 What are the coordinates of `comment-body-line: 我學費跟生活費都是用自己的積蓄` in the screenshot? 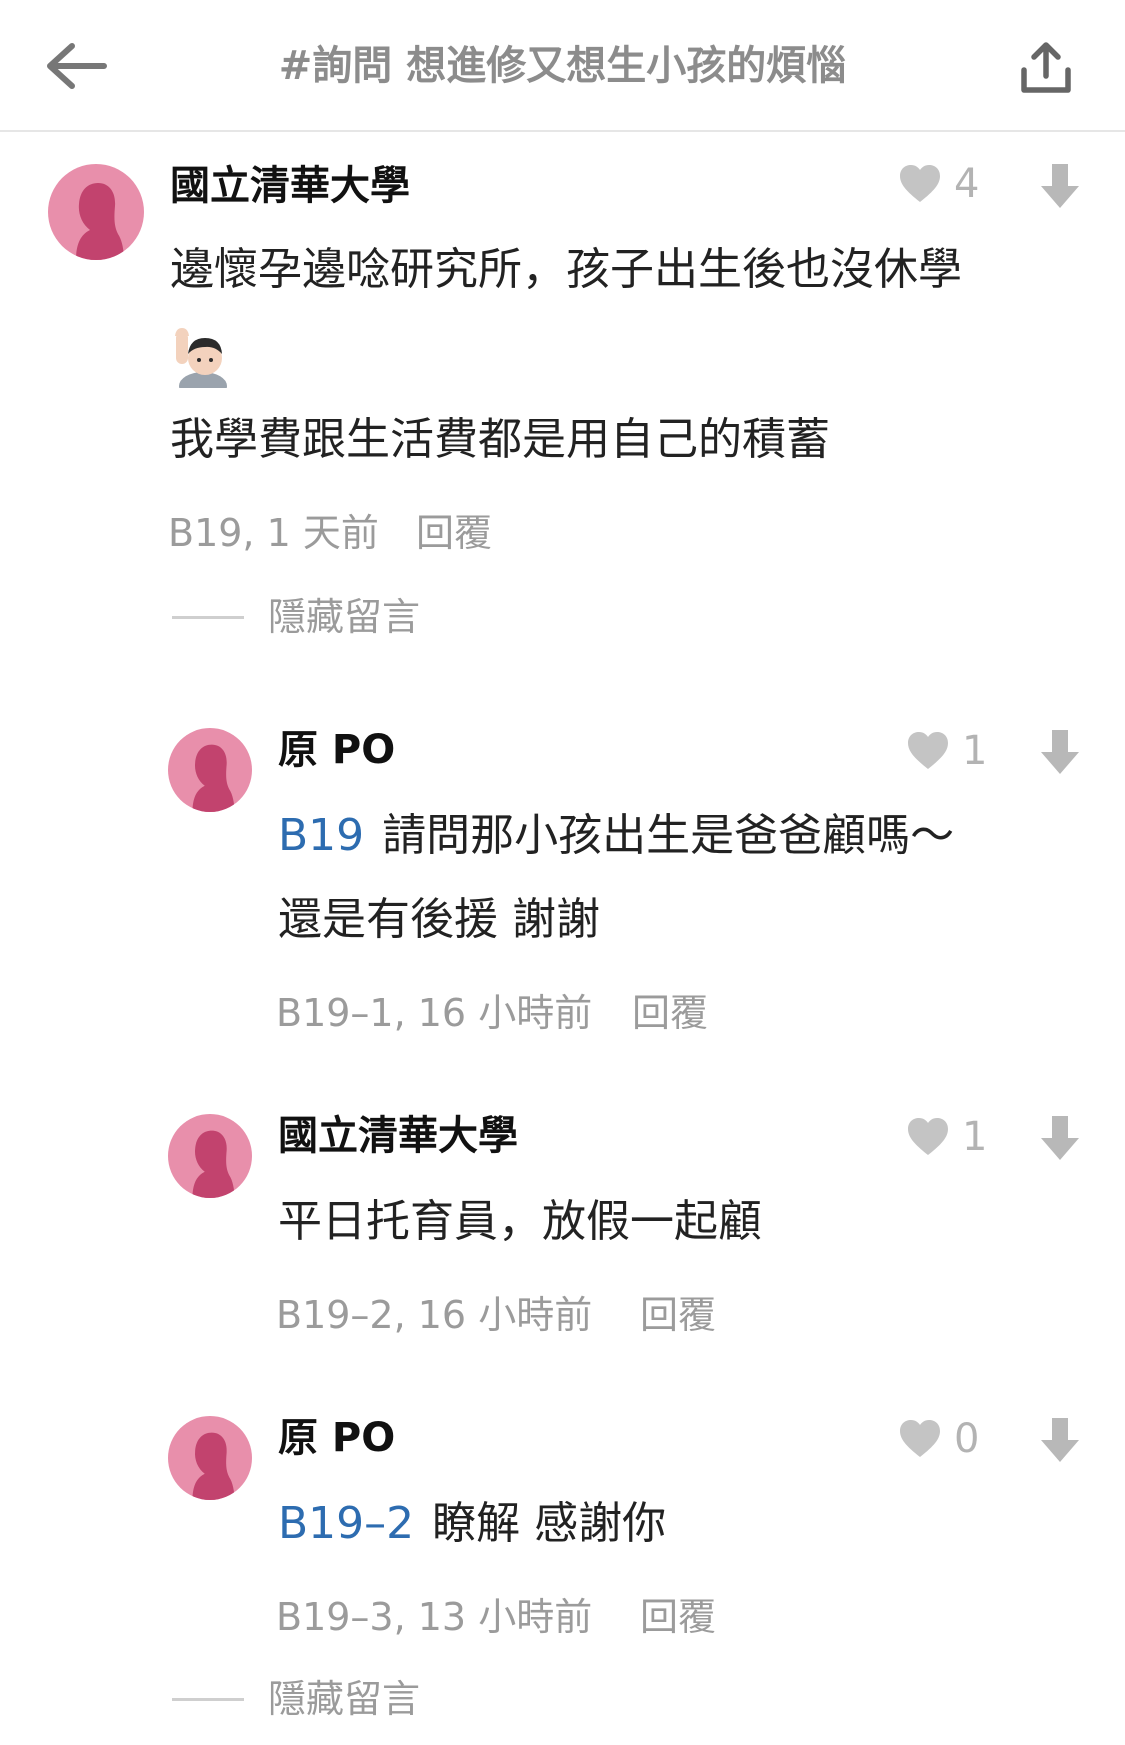 It's located at (500, 439).